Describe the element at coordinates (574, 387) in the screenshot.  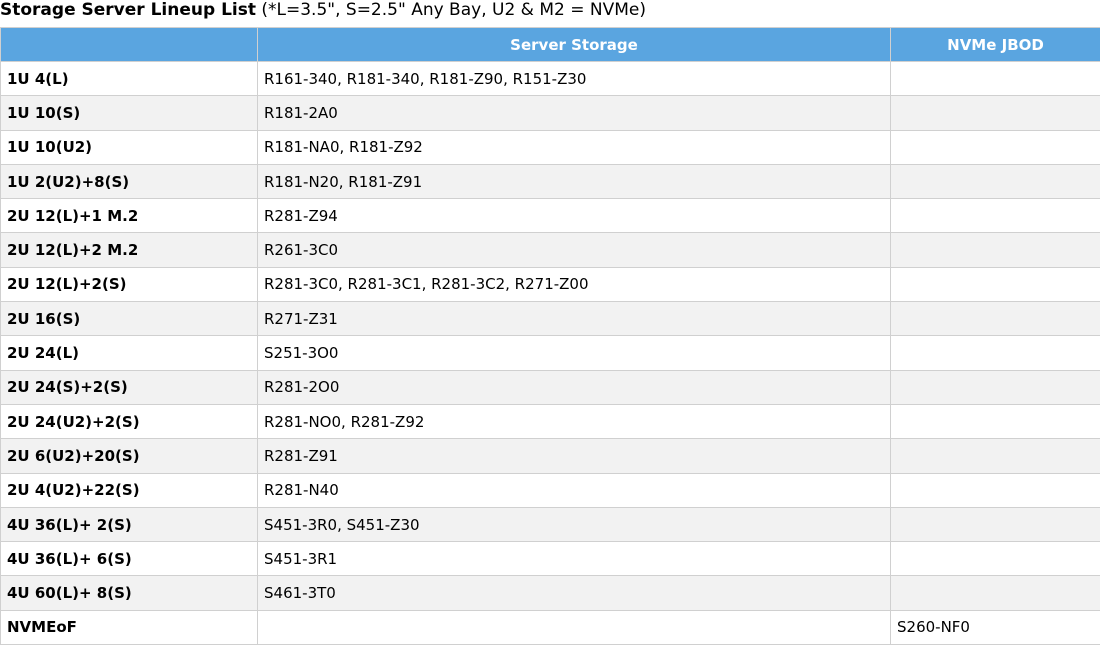
I see `cell-server-storage: R281-2O0` at that location.